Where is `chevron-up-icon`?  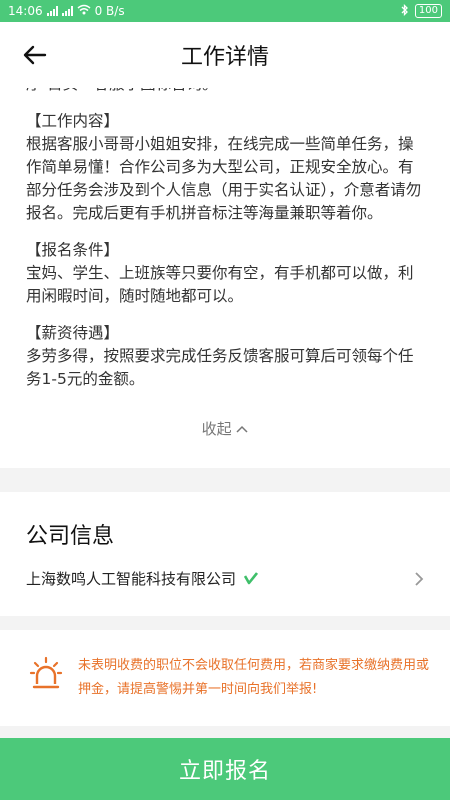 chevron-up-icon is located at coordinates (242, 429).